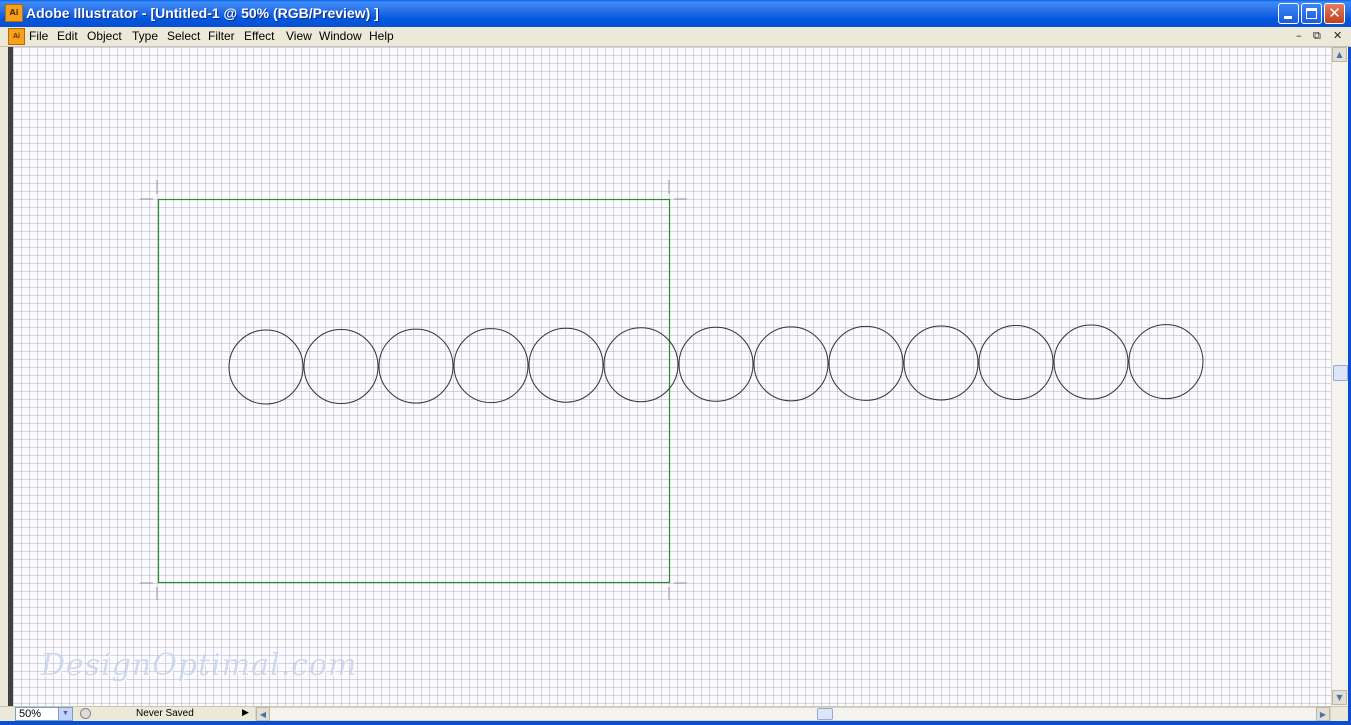 The height and width of the screenshot is (725, 1351). I want to click on document-restore-icon: ⧉, so click(1317, 36).